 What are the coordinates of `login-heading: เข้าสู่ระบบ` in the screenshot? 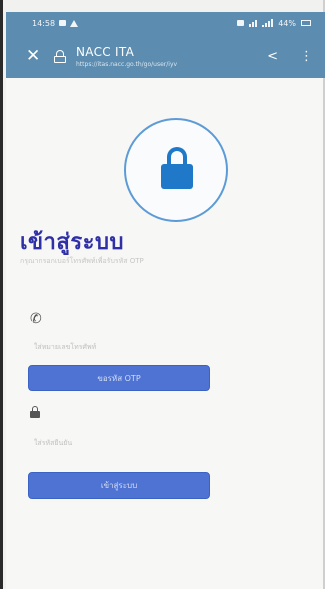 It's located at (72, 242).